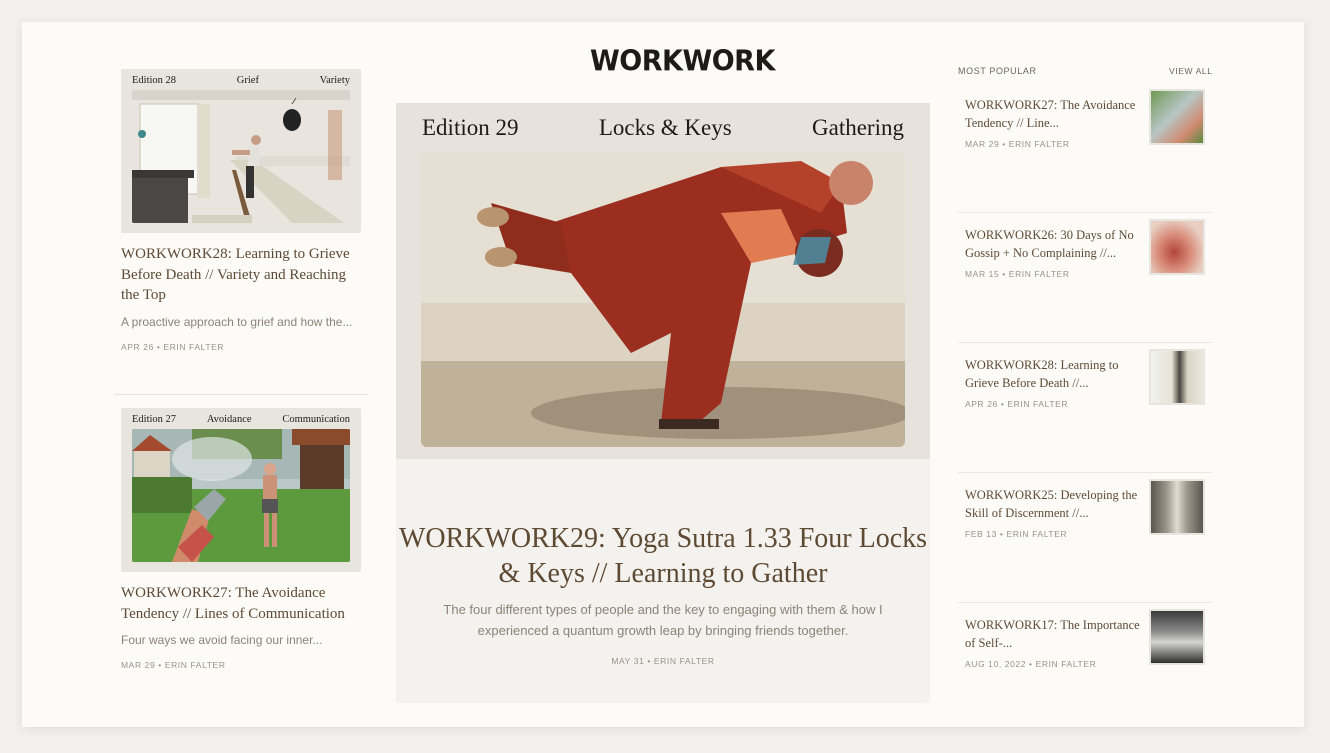 Image resolution: width=1330 pixels, height=753 pixels. I want to click on tag-label: Variety, so click(334, 80).